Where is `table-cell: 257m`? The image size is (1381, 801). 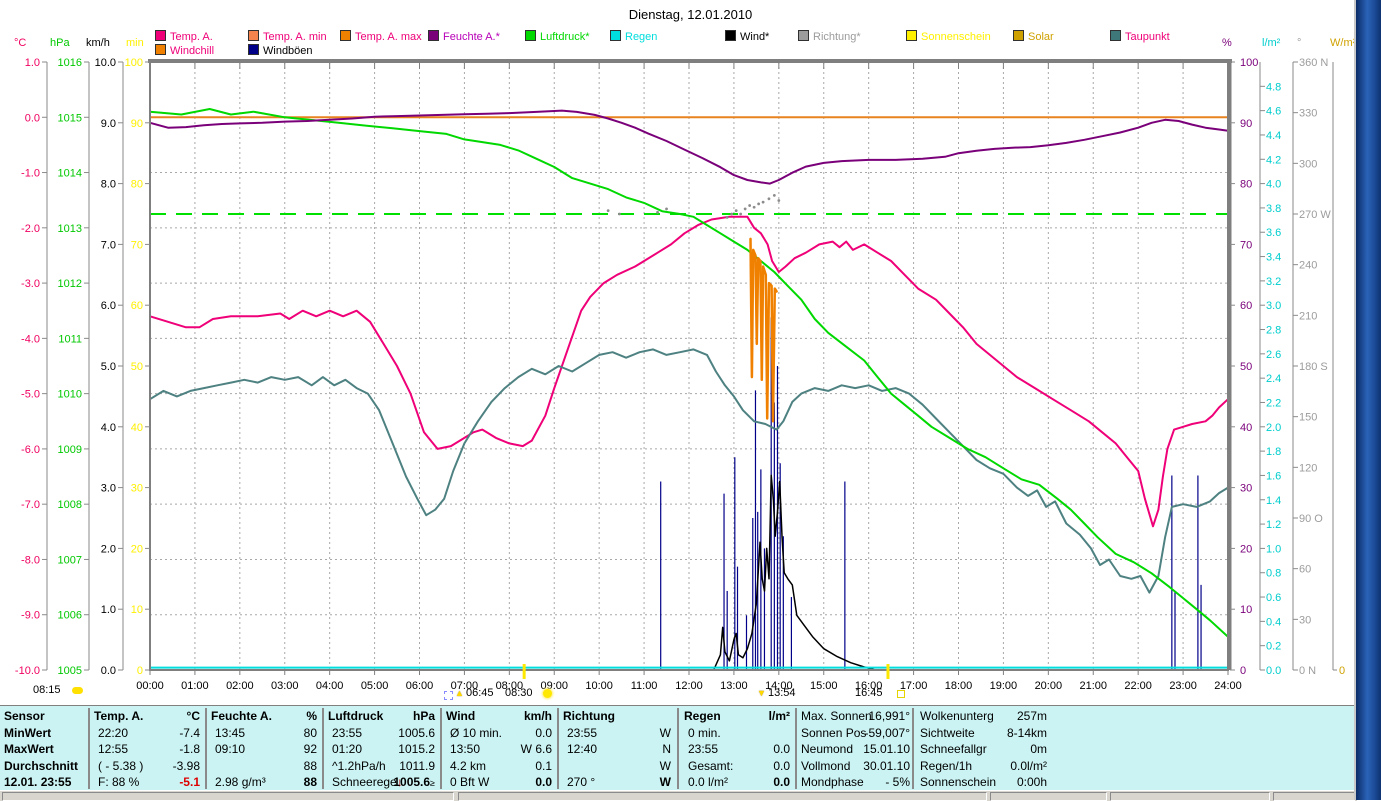 table-cell: 257m is located at coordinates (1031, 716).